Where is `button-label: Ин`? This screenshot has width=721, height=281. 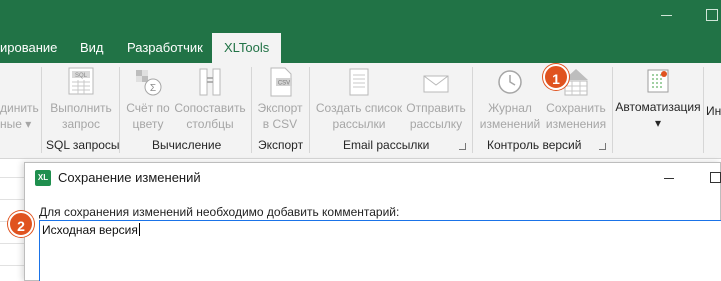
button-label: Ин is located at coordinates (713, 111).